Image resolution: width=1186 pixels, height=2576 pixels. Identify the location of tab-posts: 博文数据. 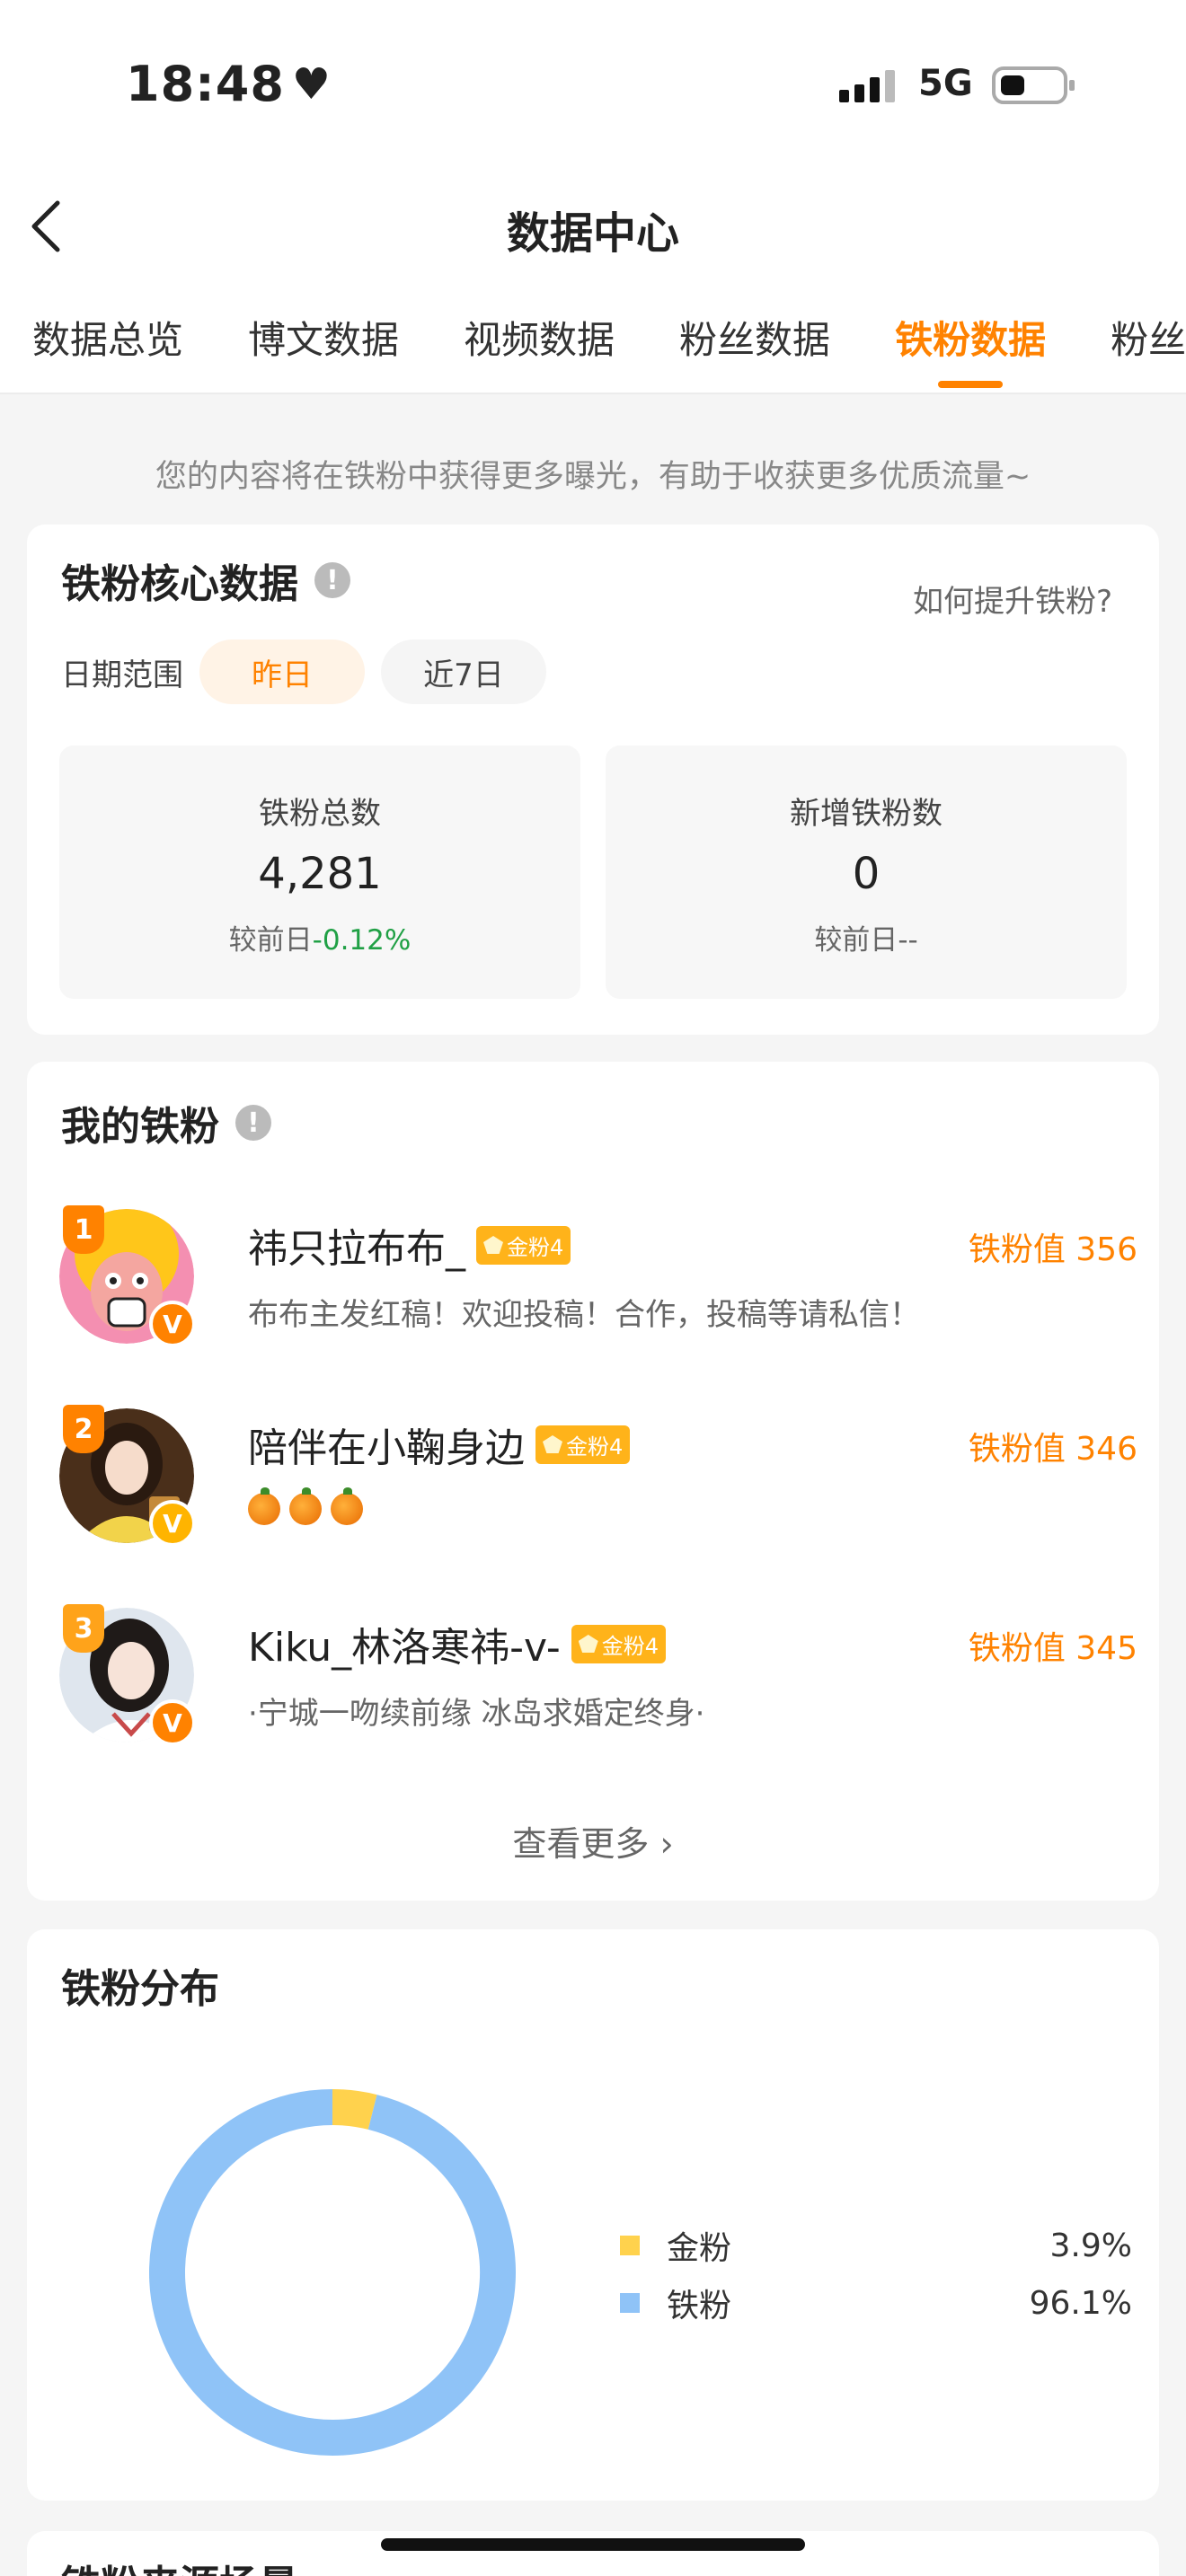
(323, 337).